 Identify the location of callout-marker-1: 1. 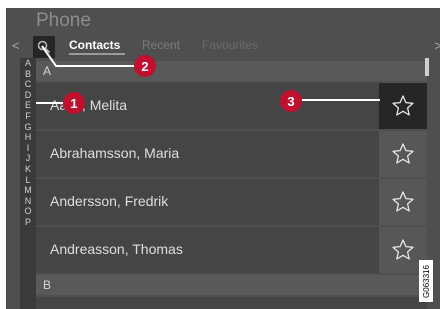
(74, 103).